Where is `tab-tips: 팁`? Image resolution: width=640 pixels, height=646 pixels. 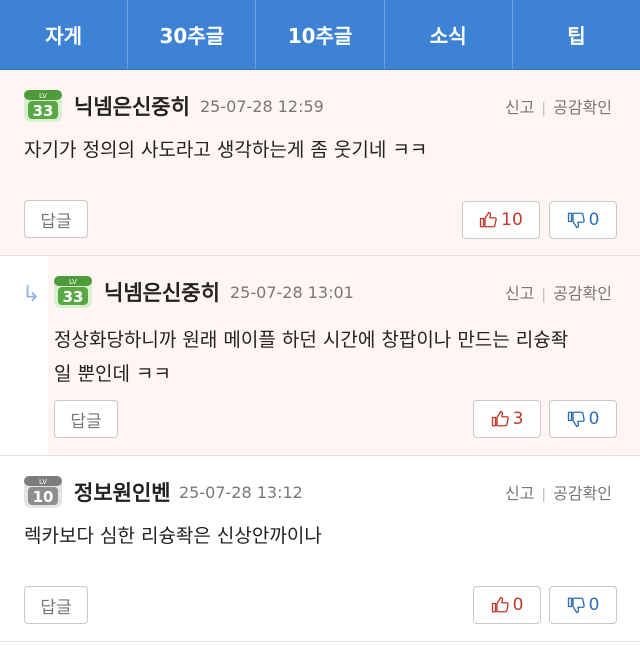
tab-tips: 팁 is located at coordinates (576, 34).